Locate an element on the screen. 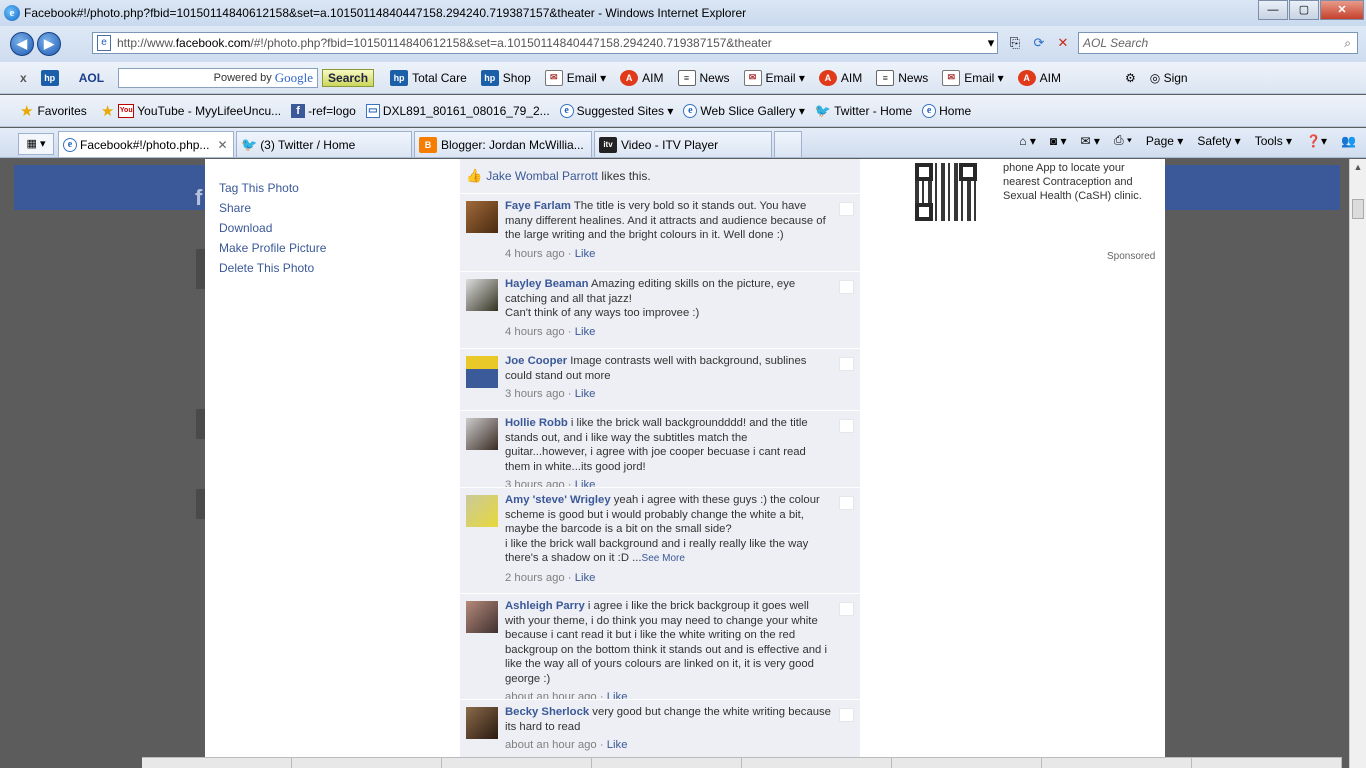 Image resolution: width=1366 pixels, height=768 pixels. home-icon: ⌂ ▾ is located at coordinates (1027, 141).